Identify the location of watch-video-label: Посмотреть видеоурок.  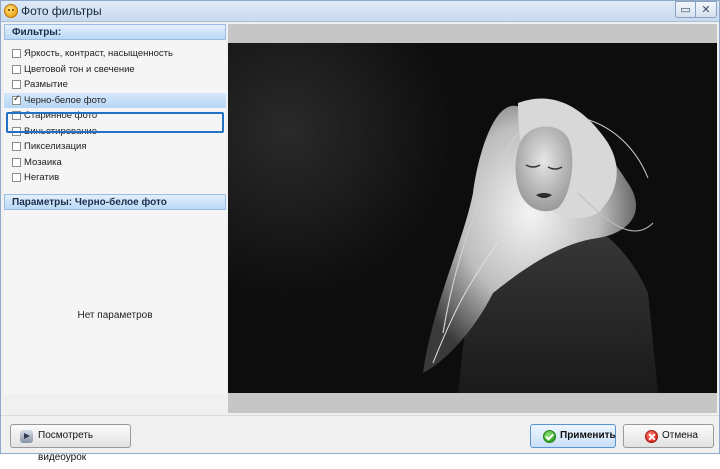
(66, 446).